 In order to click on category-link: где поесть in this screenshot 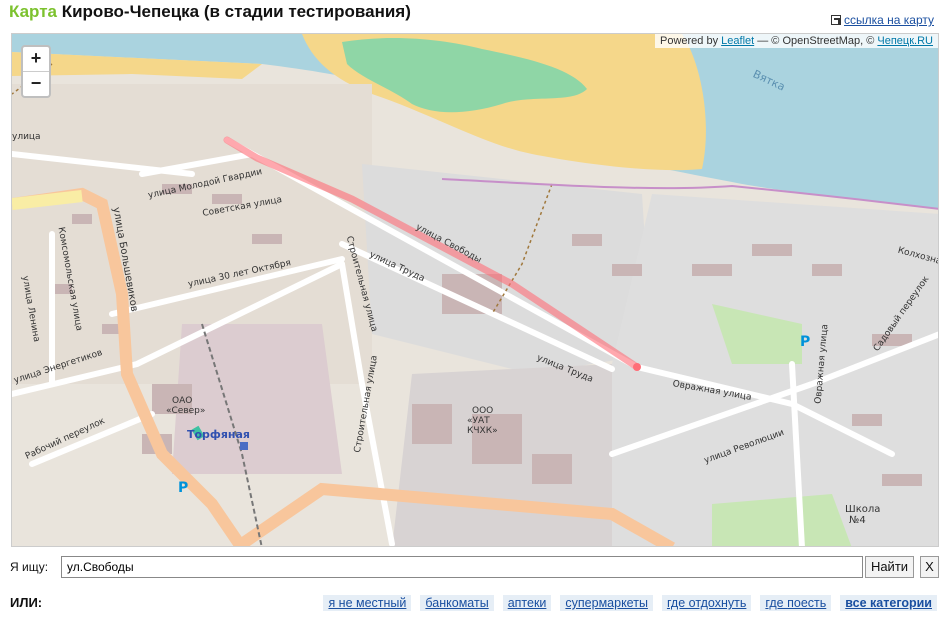, I will do `click(796, 603)`.